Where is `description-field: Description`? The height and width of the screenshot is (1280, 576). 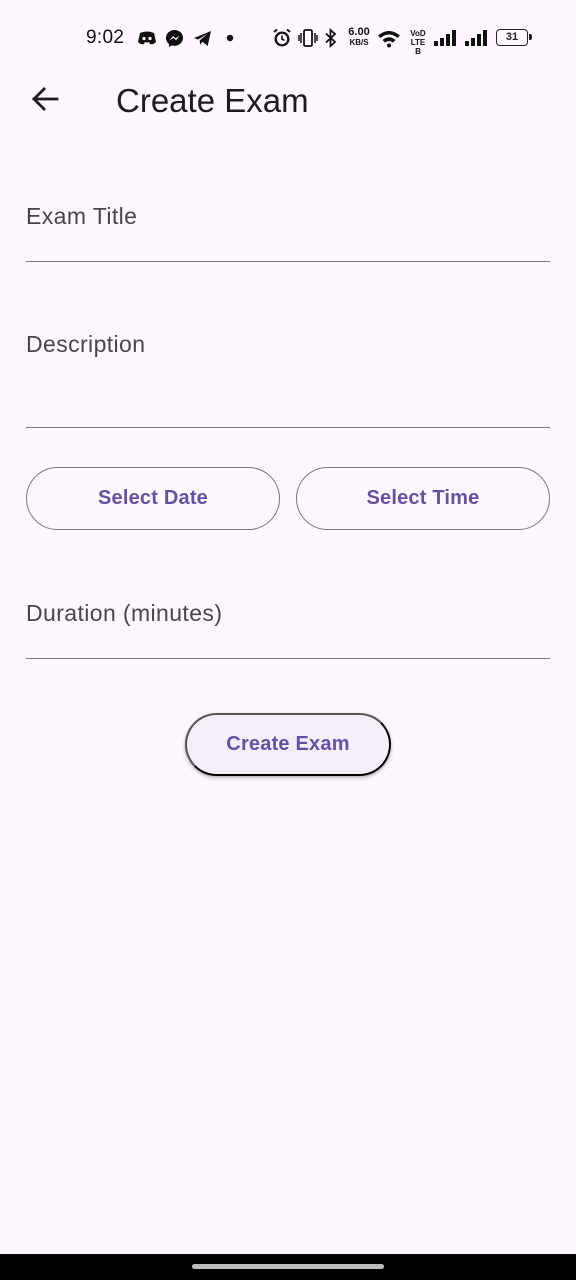 description-field: Description is located at coordinates (288, 373).